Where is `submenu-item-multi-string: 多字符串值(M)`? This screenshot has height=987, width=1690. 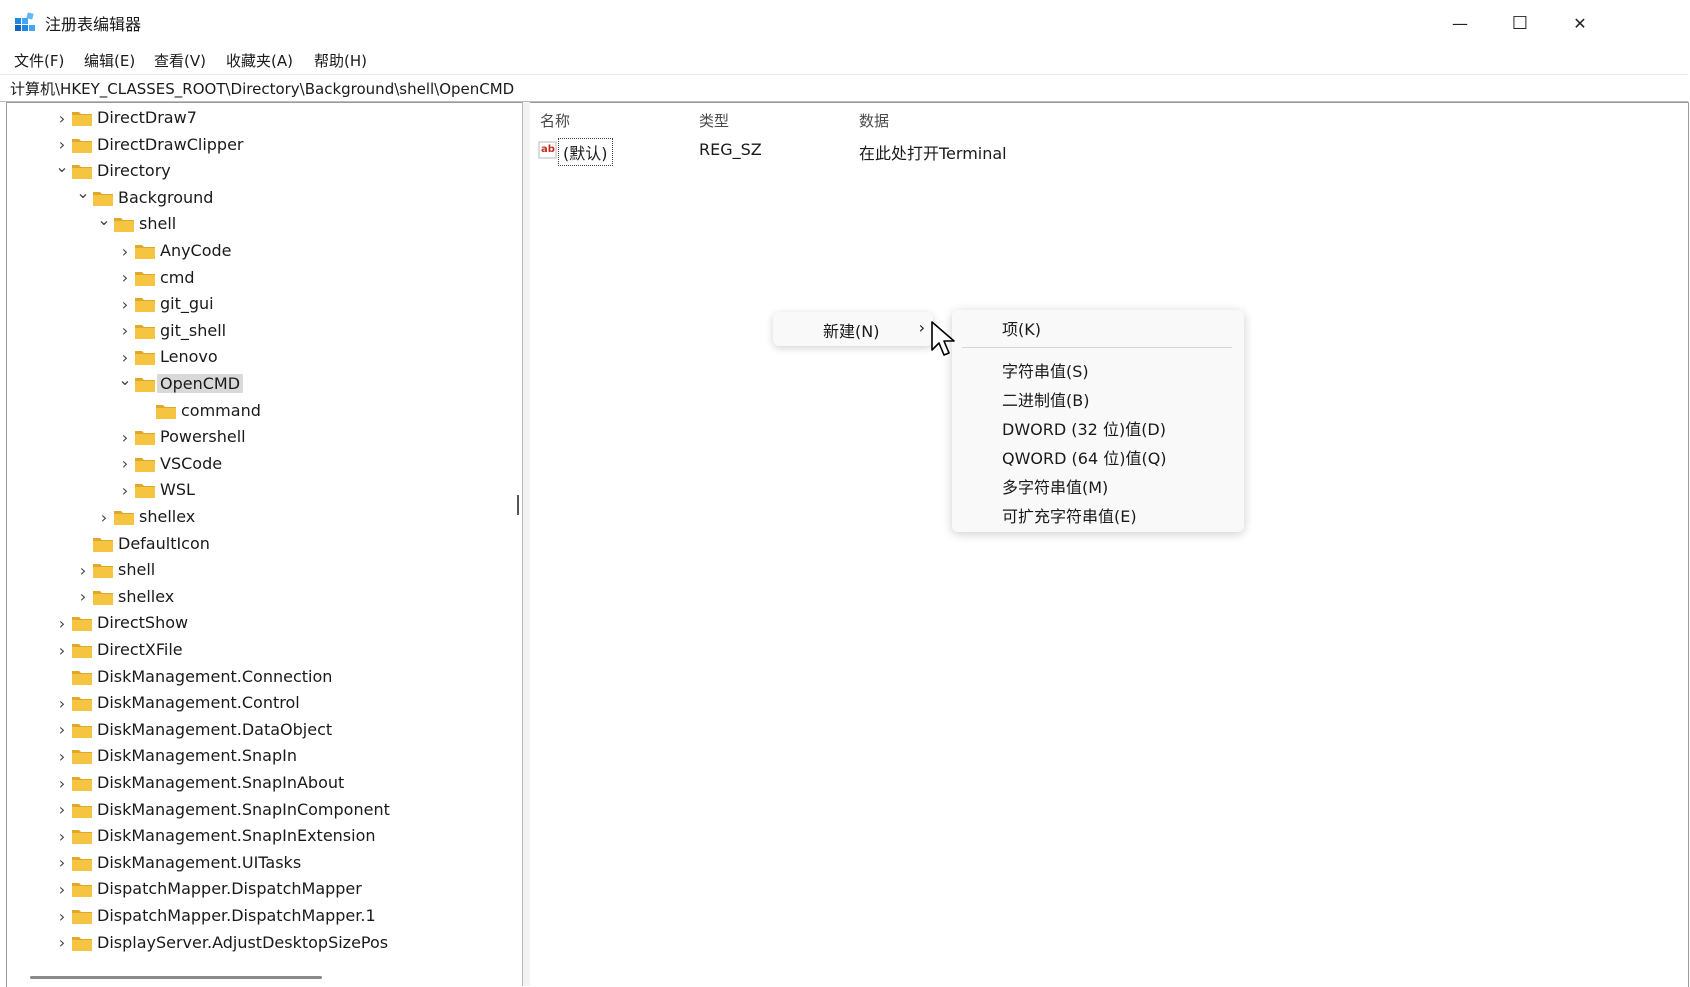 submenu-item-multi-string: 多字符串值(M) is located at coordinates (1055, 486).